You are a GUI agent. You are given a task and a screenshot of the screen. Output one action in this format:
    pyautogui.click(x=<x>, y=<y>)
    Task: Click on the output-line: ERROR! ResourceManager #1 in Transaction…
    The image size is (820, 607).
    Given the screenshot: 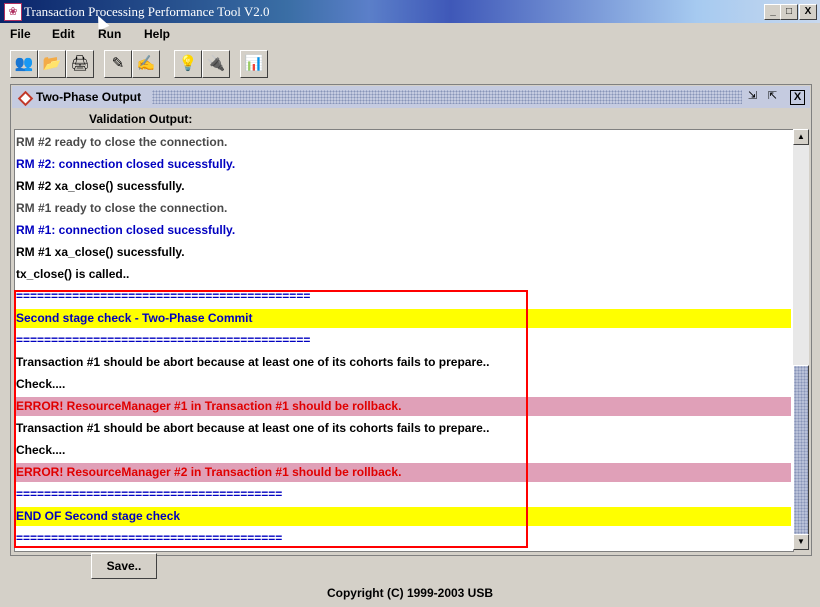 What is the action you would take?
    pyautogui.click(x=403, y=406)
    